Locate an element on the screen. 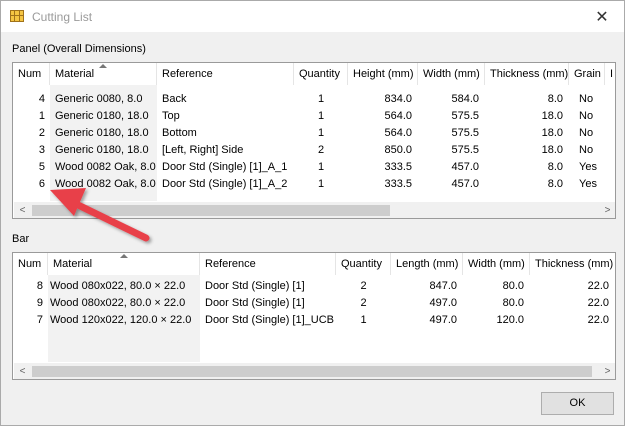 The image size is (625, 426). panel-cell-reference: Bottom is located at coordinates (179, 133).